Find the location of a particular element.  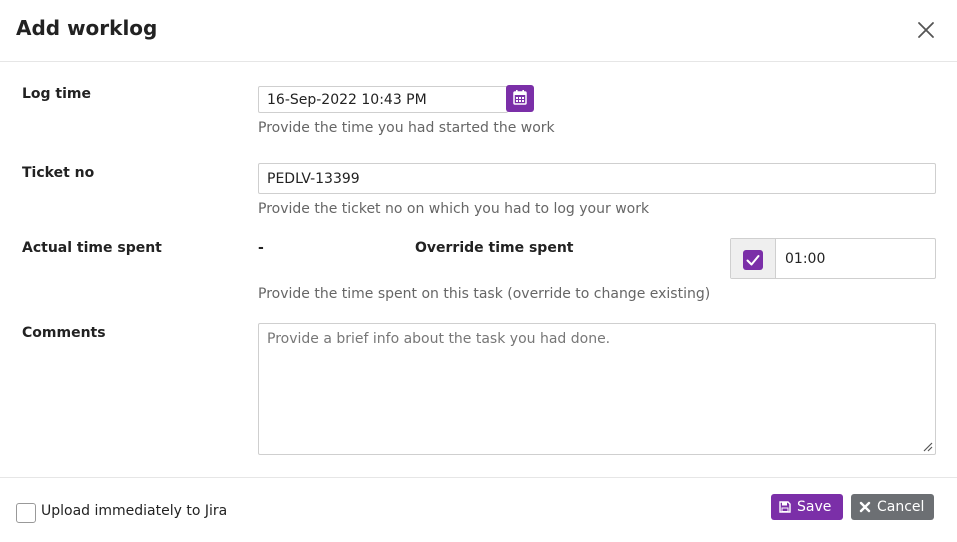

override-time-field is located at coordinates (856, 258).